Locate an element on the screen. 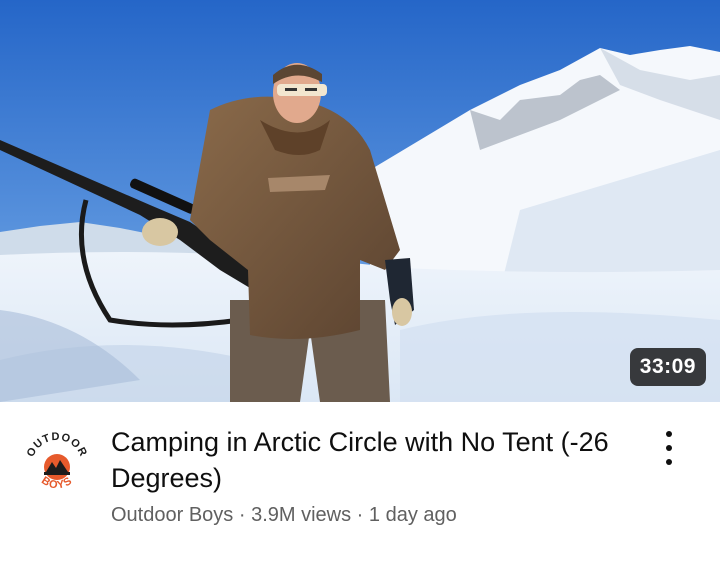  channel-name: Outdoor Boys is located at coordinates (172, 515).